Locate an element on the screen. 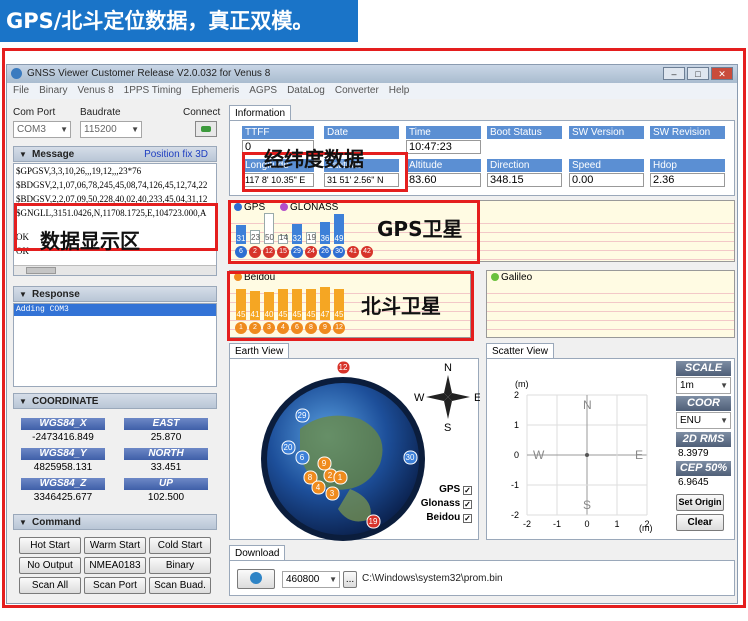  menu-1pps-timing: 1PPS Timing is located at coordinates (153, 91).